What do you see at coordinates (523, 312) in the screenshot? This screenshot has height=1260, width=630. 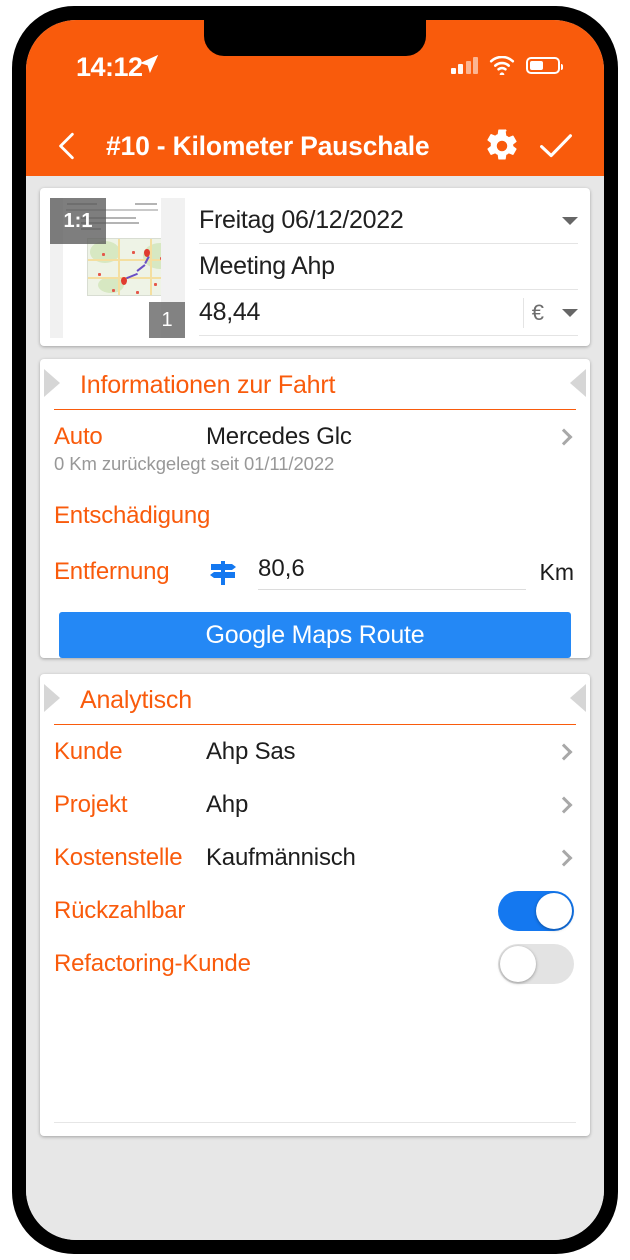 I see `field-divider` at bounding box center [523, 312].